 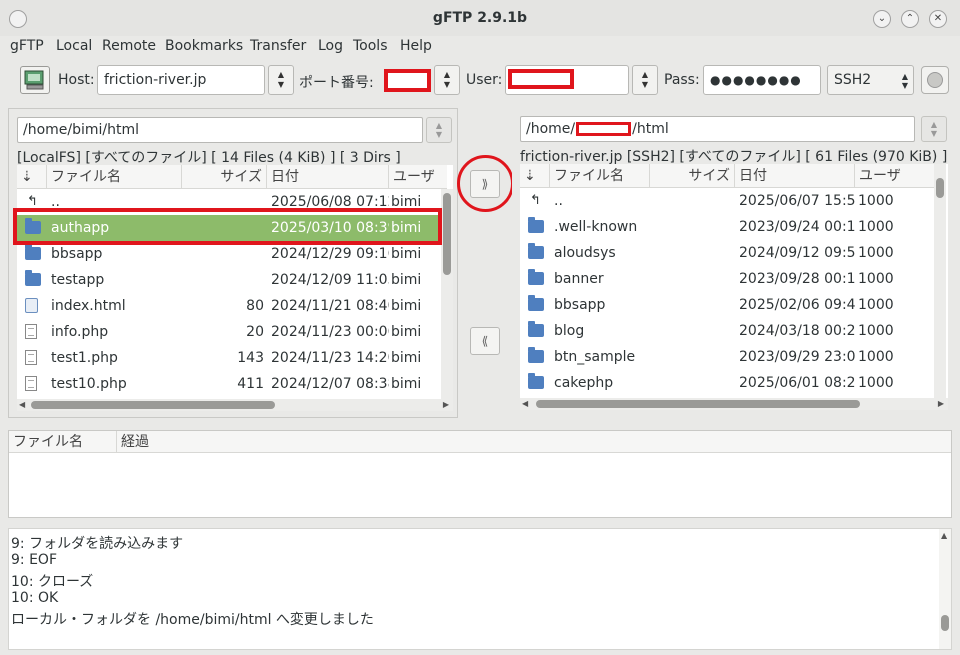 I want to click on download-button: ⟪, so click(x=485, y=341).